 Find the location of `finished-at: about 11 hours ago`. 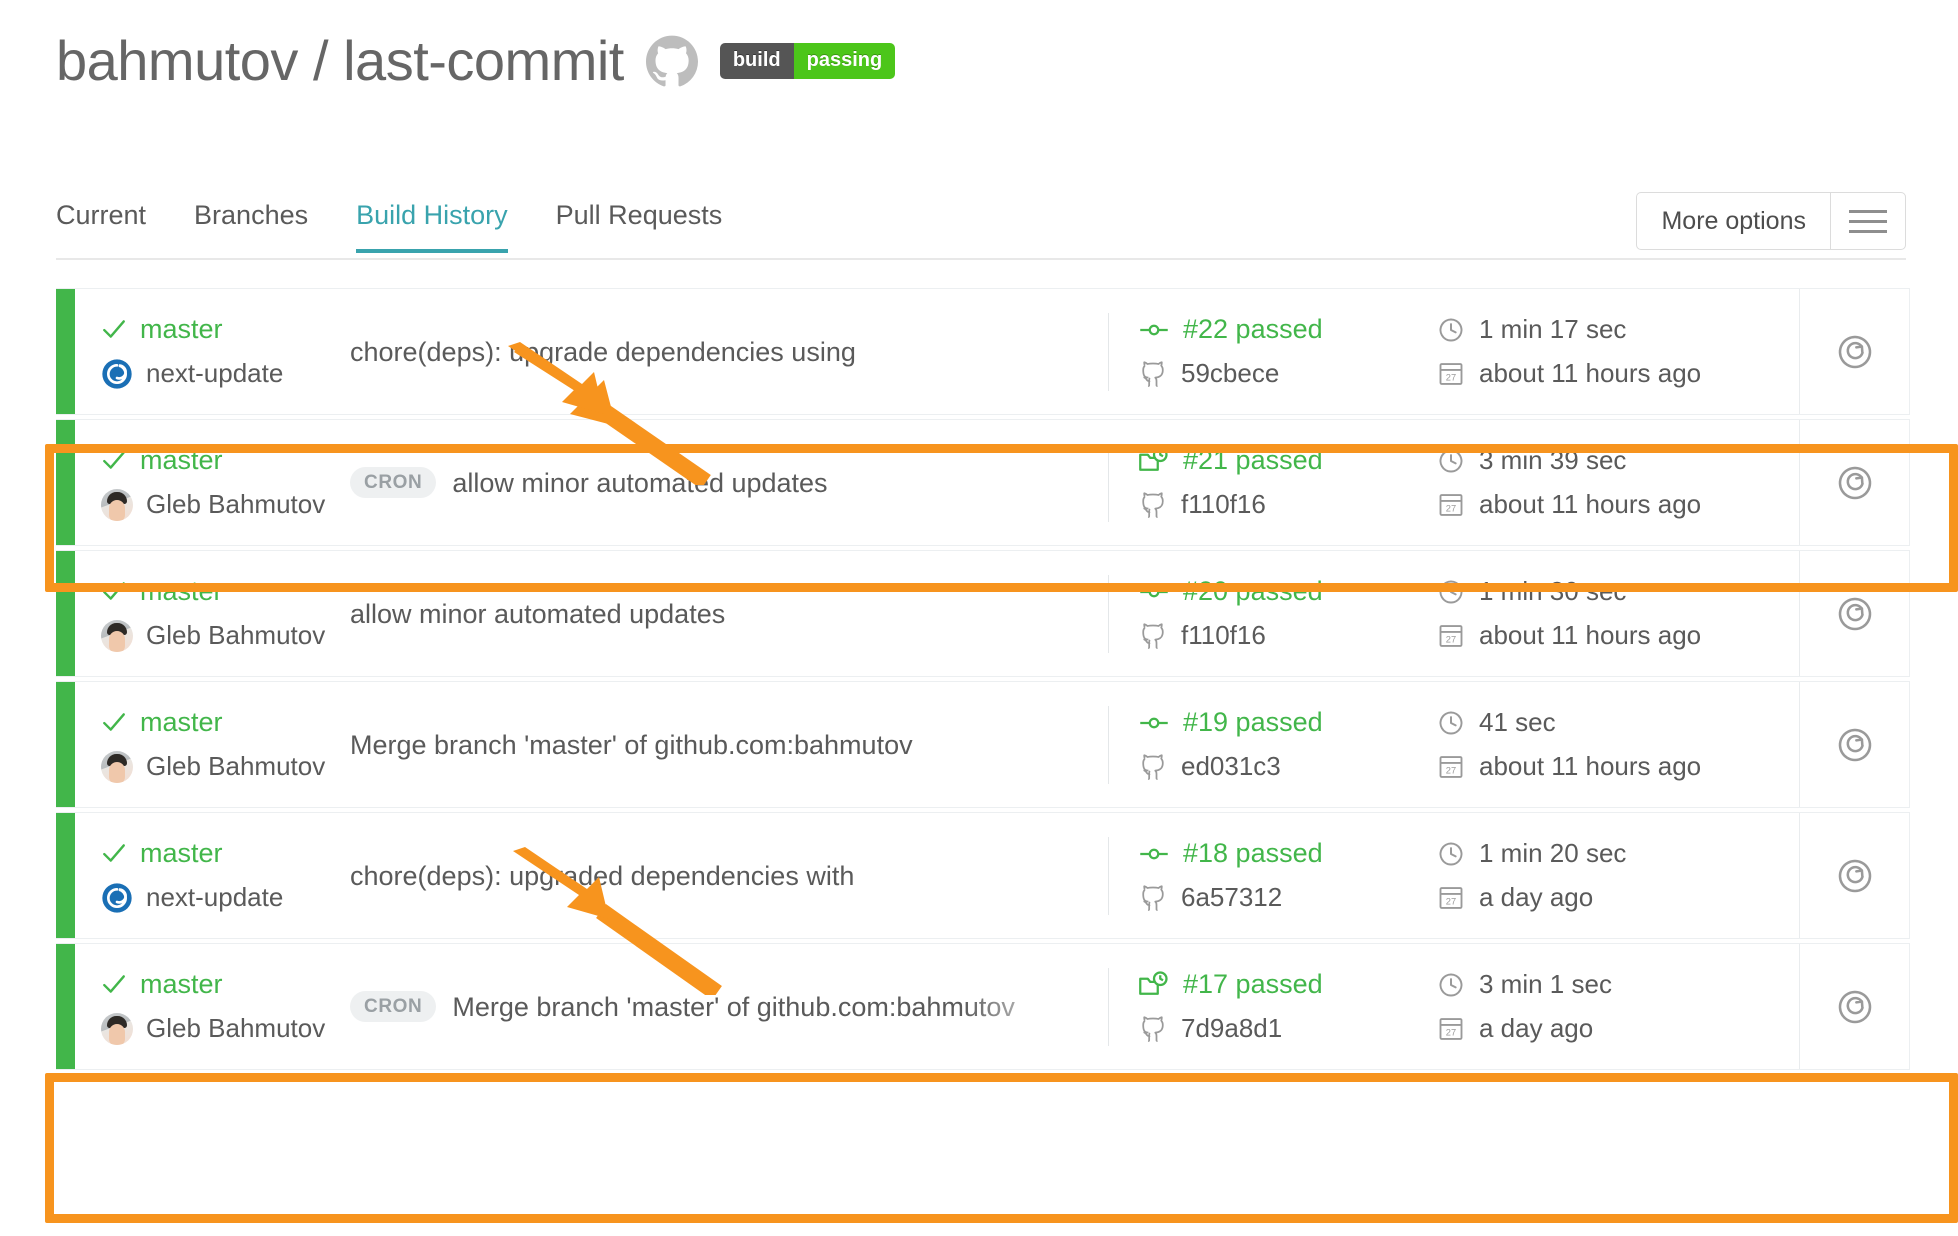

finished-at: about 11 hours ago is located at coordinates (1590, 373).